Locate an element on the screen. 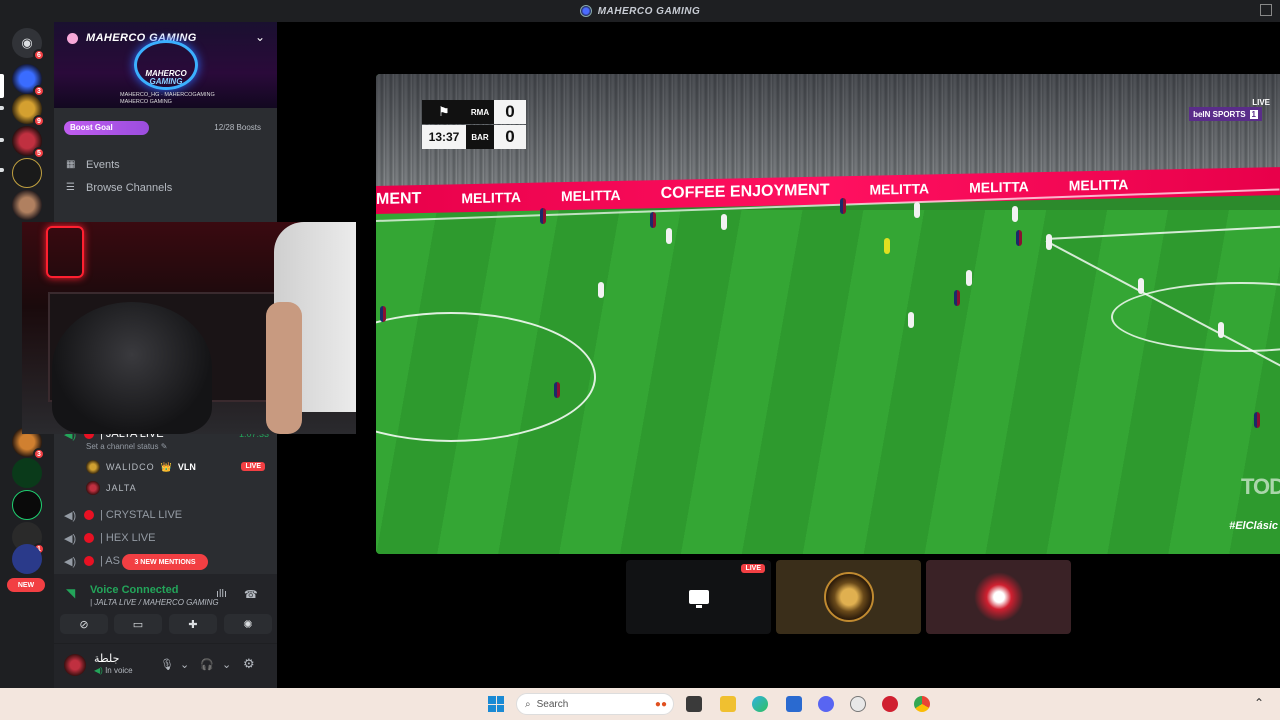 The image size is (1280, 720). boost-count: 12/28 Boosts is located at coordinates (237, 127).